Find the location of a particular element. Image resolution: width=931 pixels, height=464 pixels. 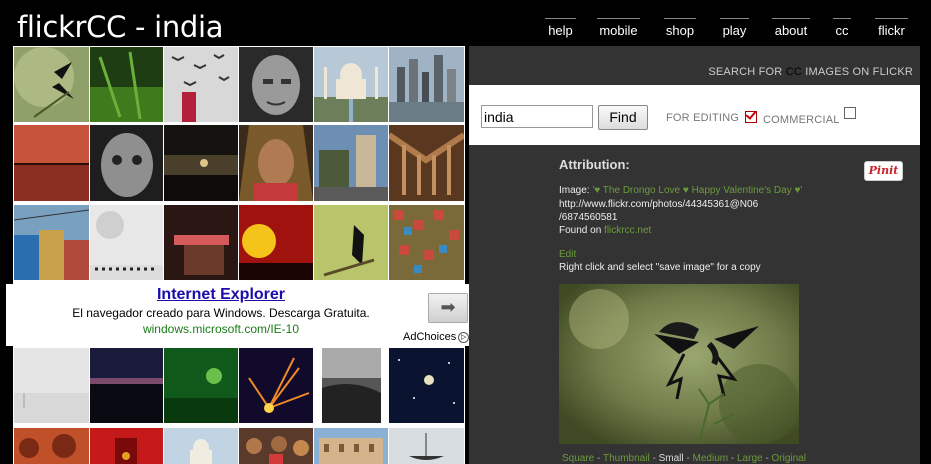

thumbnail-foggy-trees is located at coordinates (126, 242).